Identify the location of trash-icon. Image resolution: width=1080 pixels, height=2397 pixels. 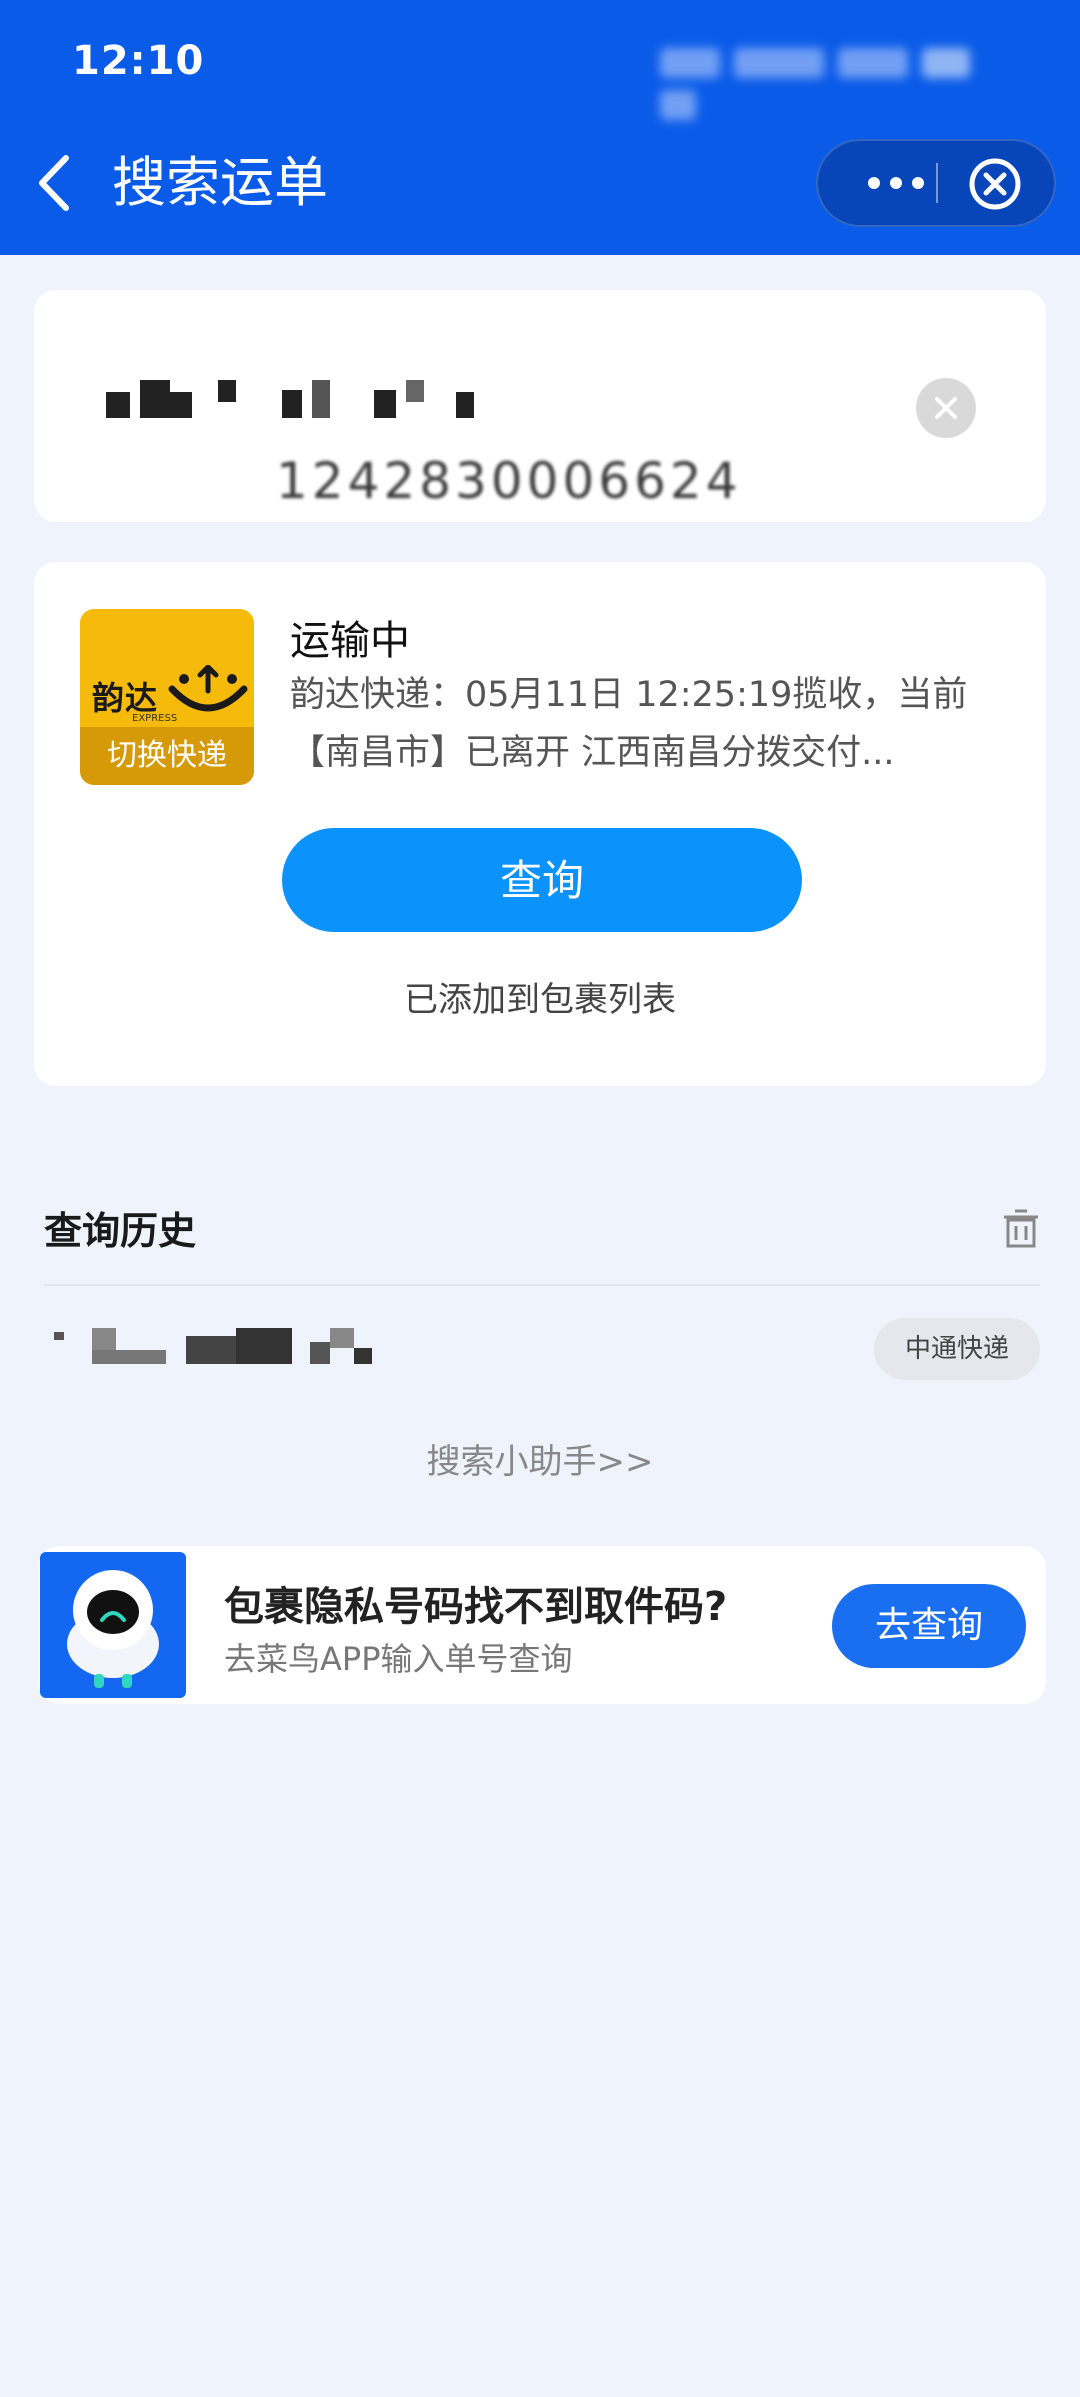
(1021, 1228).